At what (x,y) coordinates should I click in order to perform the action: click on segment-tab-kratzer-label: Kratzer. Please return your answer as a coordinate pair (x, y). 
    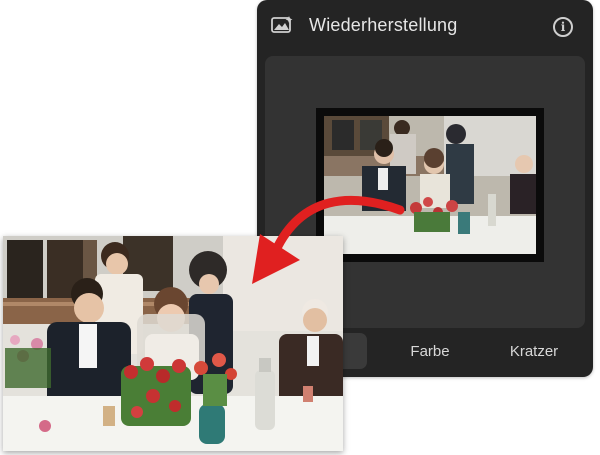
    Looking at the image, I should click on (534, 351).